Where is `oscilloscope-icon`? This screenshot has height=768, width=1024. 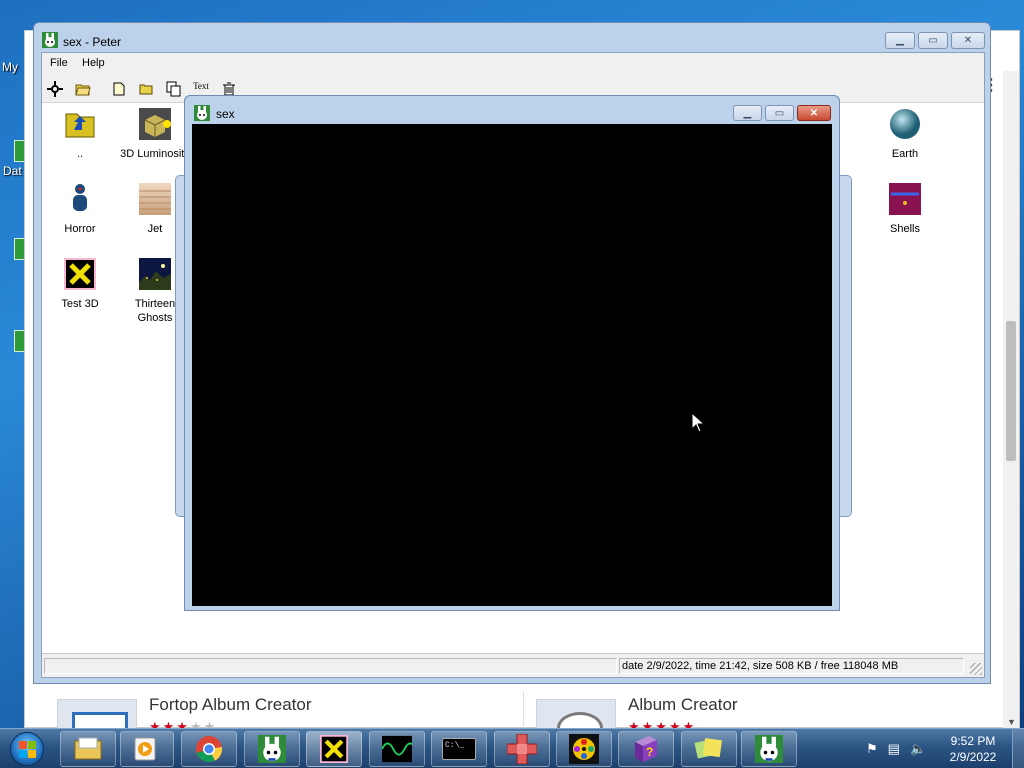 oscilloscope-icon is located at coordinates (397, 749).